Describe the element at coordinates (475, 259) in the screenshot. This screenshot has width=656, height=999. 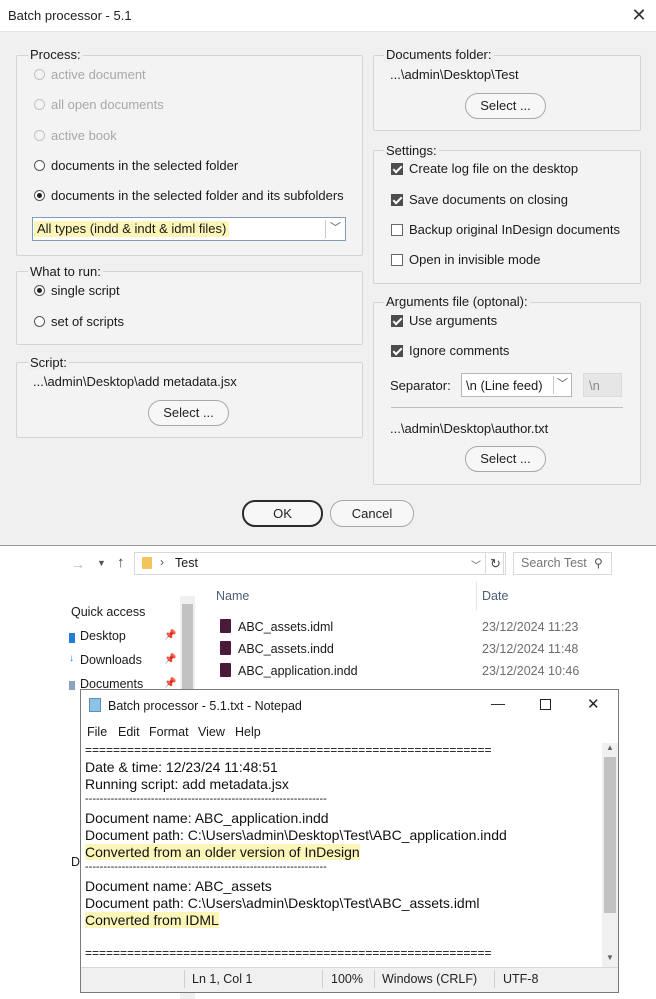
I see `option-label: Open in invisible mode` at that location.